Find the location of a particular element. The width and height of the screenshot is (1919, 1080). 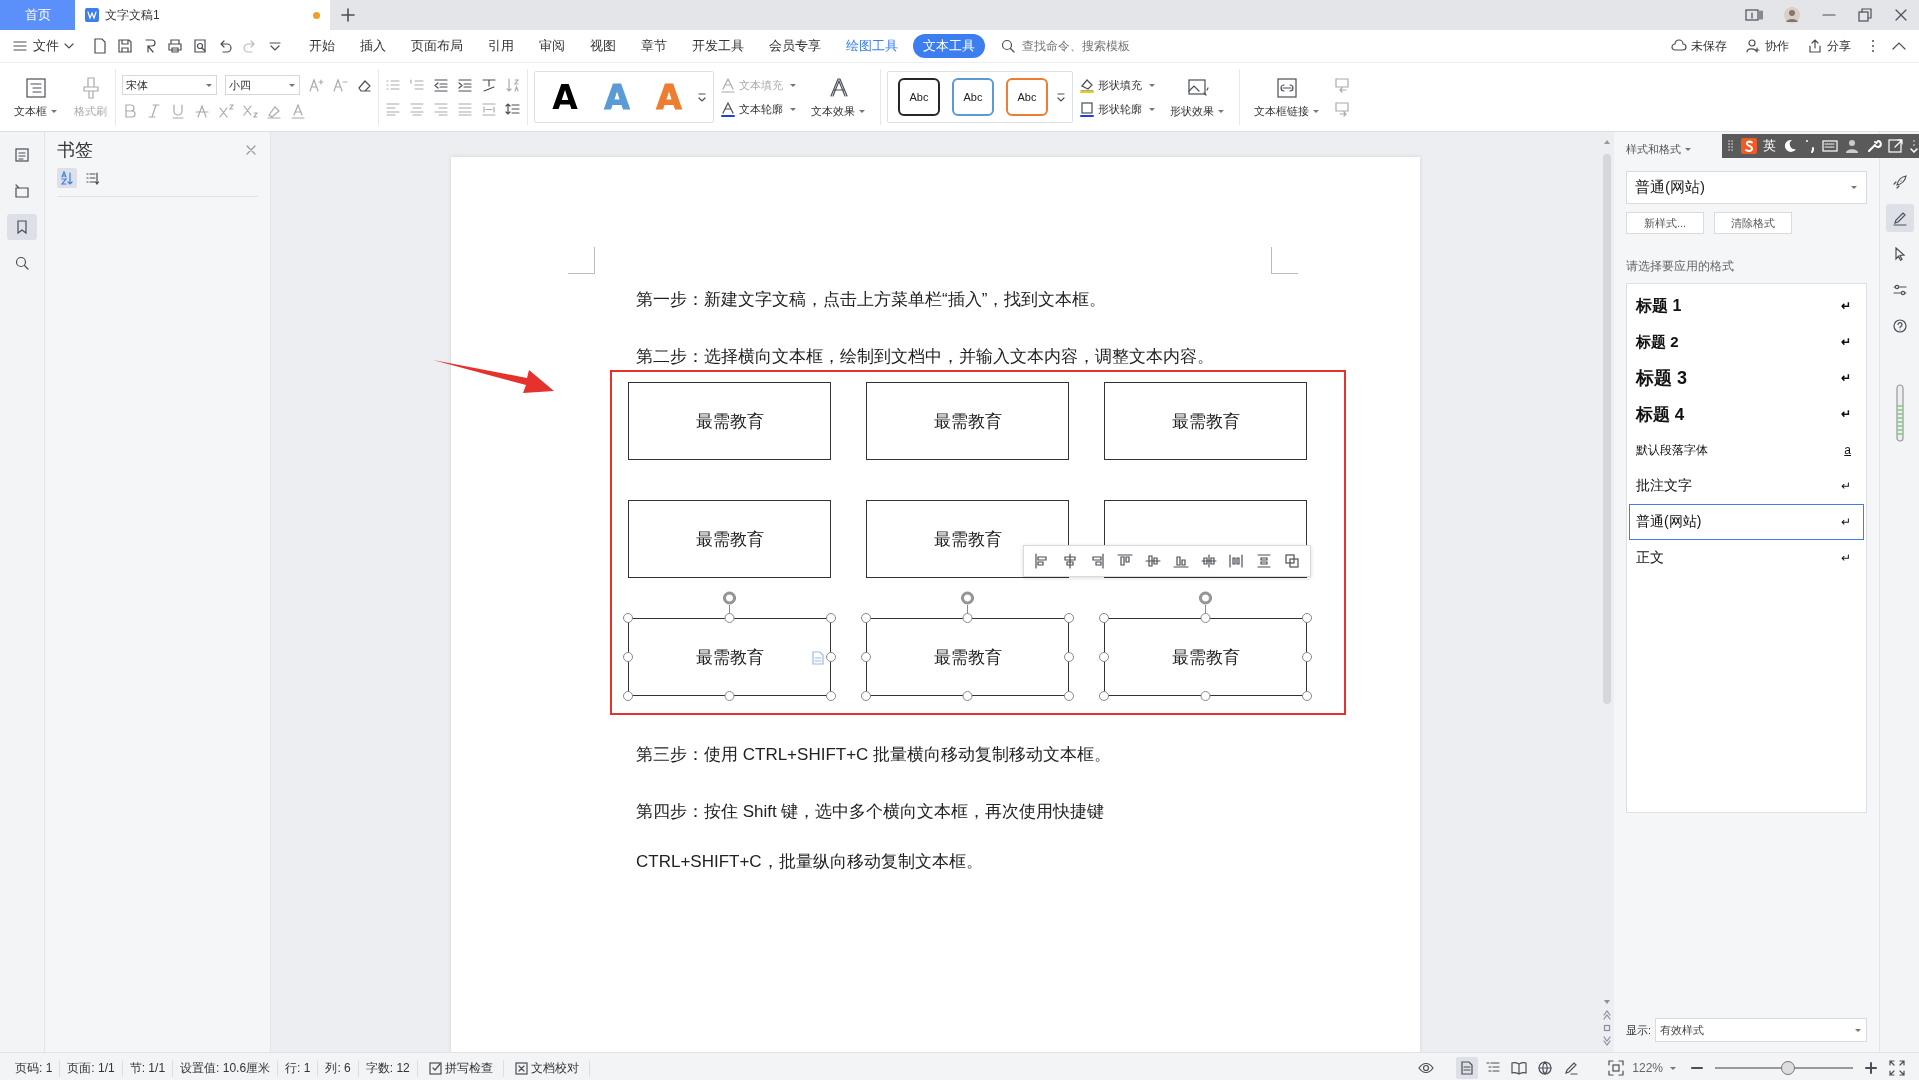

status-text: 设置值: 10.6厘米 is located at coordinates (226, 1068).